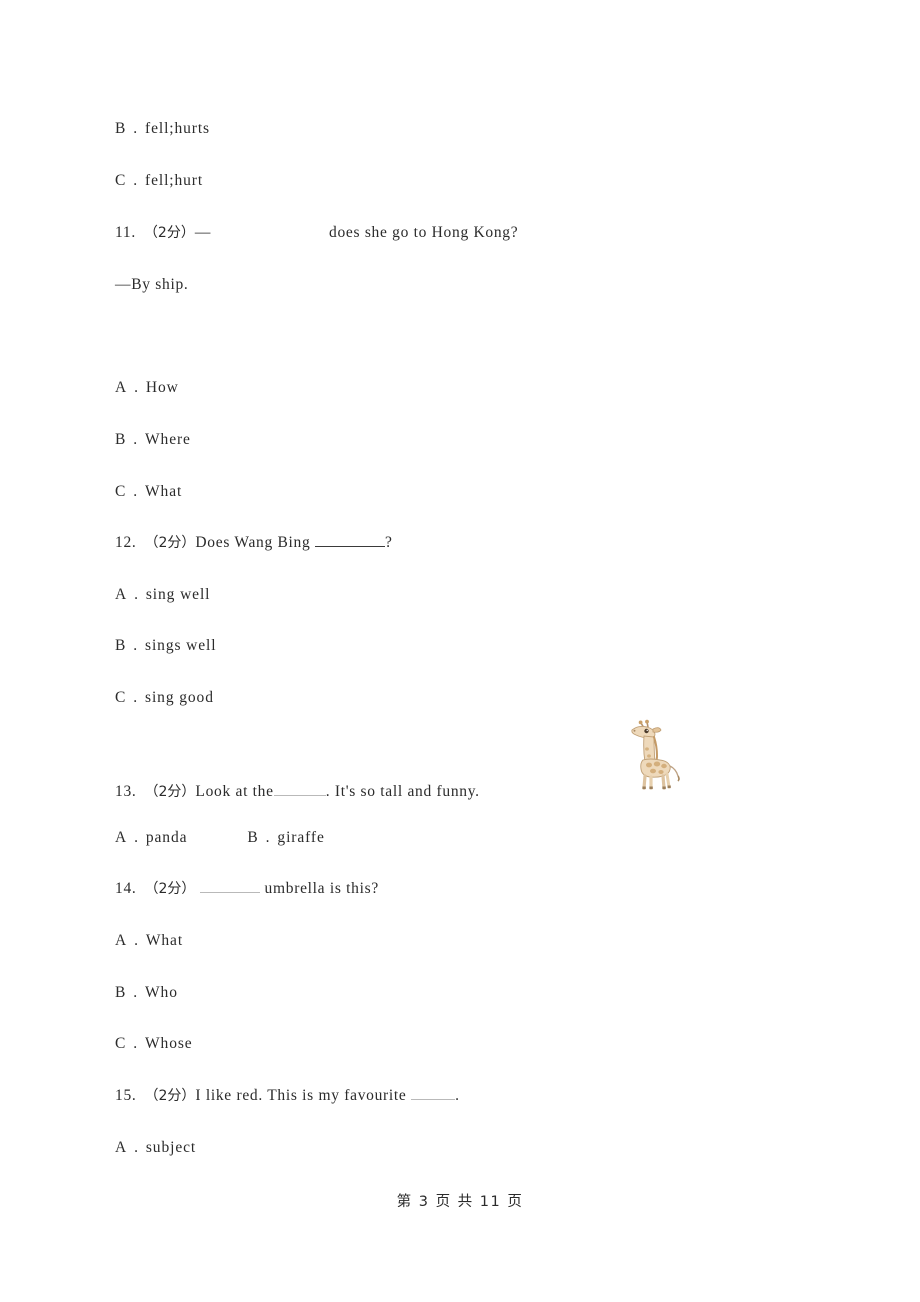 The height and width of the screenshot is (1302, 920). Describe the element at coordinates (162, 387) in the screenshot. I see `option-text: How` at that location.